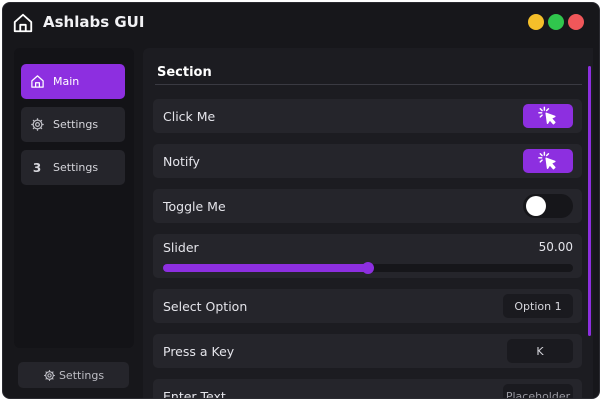 The height and width of the screenshot is (401, 602). Describe the element at coordinates (367, 389) in the screenshot. I see `text-input-row: Enter Text Placeholder` at that location.